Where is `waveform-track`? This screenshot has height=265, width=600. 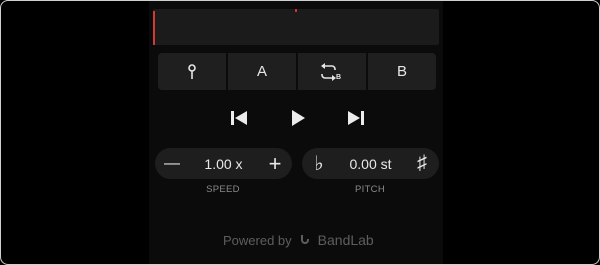
waveform-track is located at coordinates (296, 27).